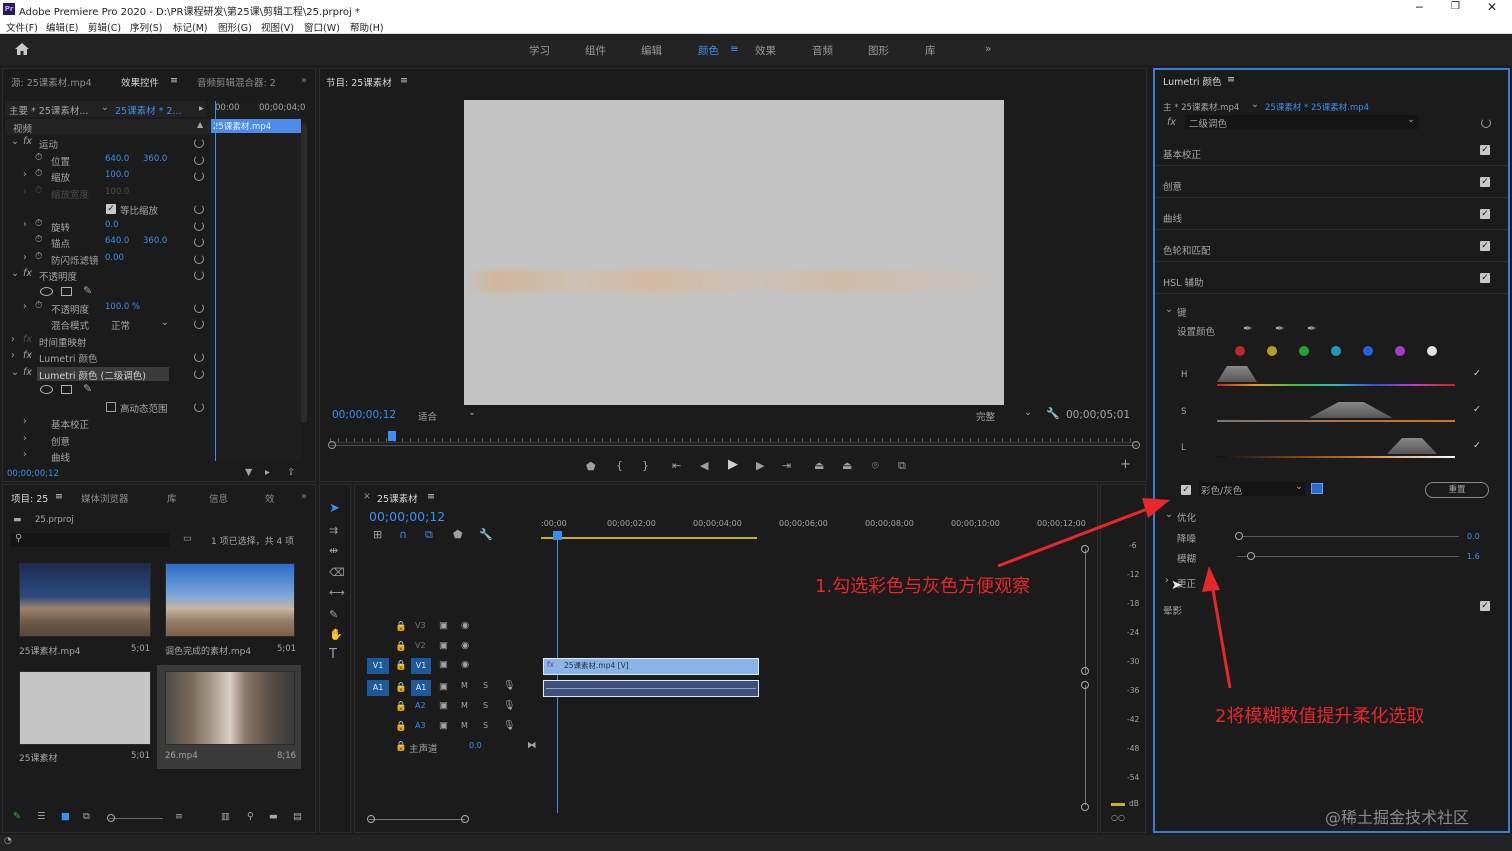 The height and width of the screenshot is (851, 1512). What do you see at coordinates (1320, 716) in the screenshot?
I see `annotation-text-2: 2将模糊数值提升柔化选取` at bounding box center [1320, 716].